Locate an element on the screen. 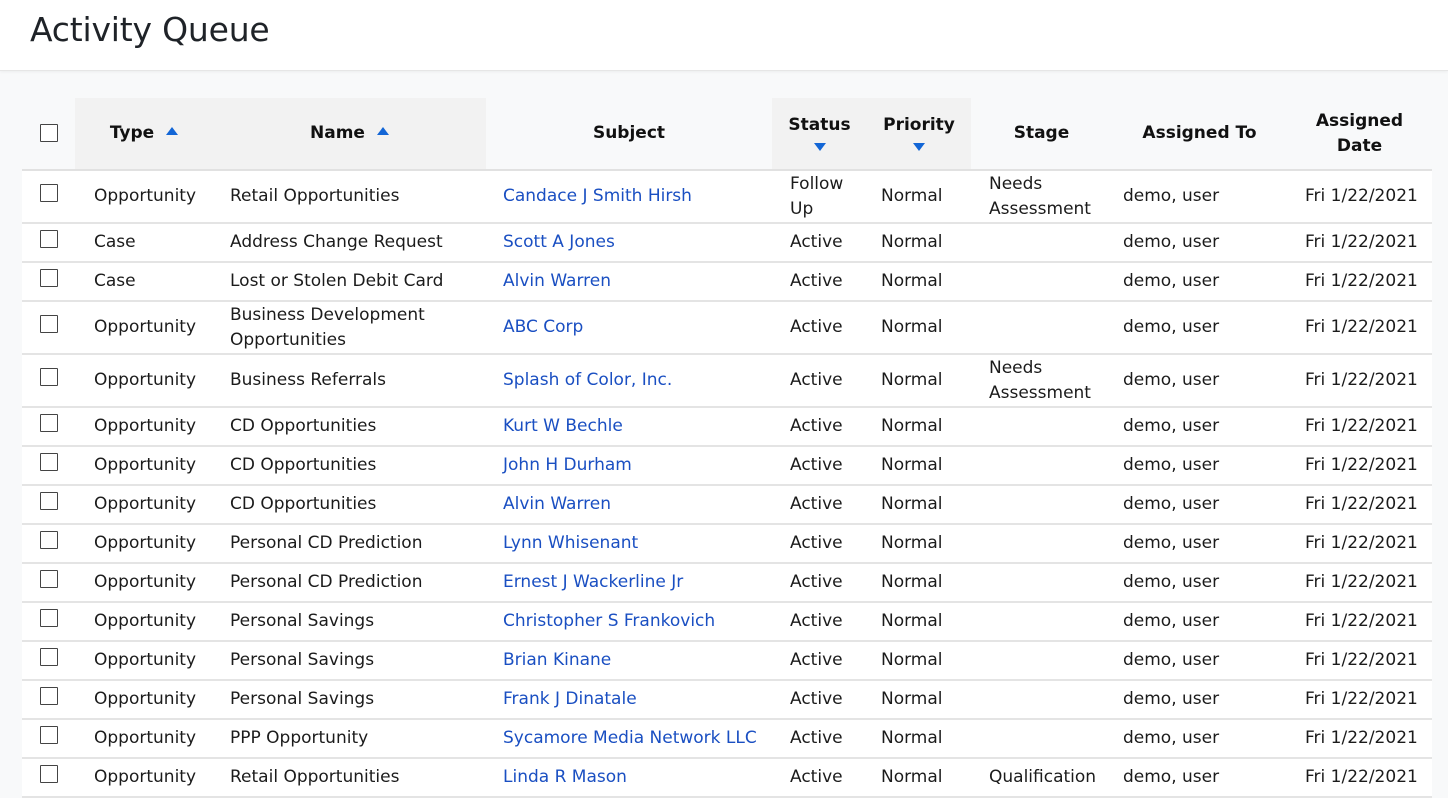 This screenshot has height=798, width=1448. cell-name: Personal CD Prediction is located at coordinates (349, 544).